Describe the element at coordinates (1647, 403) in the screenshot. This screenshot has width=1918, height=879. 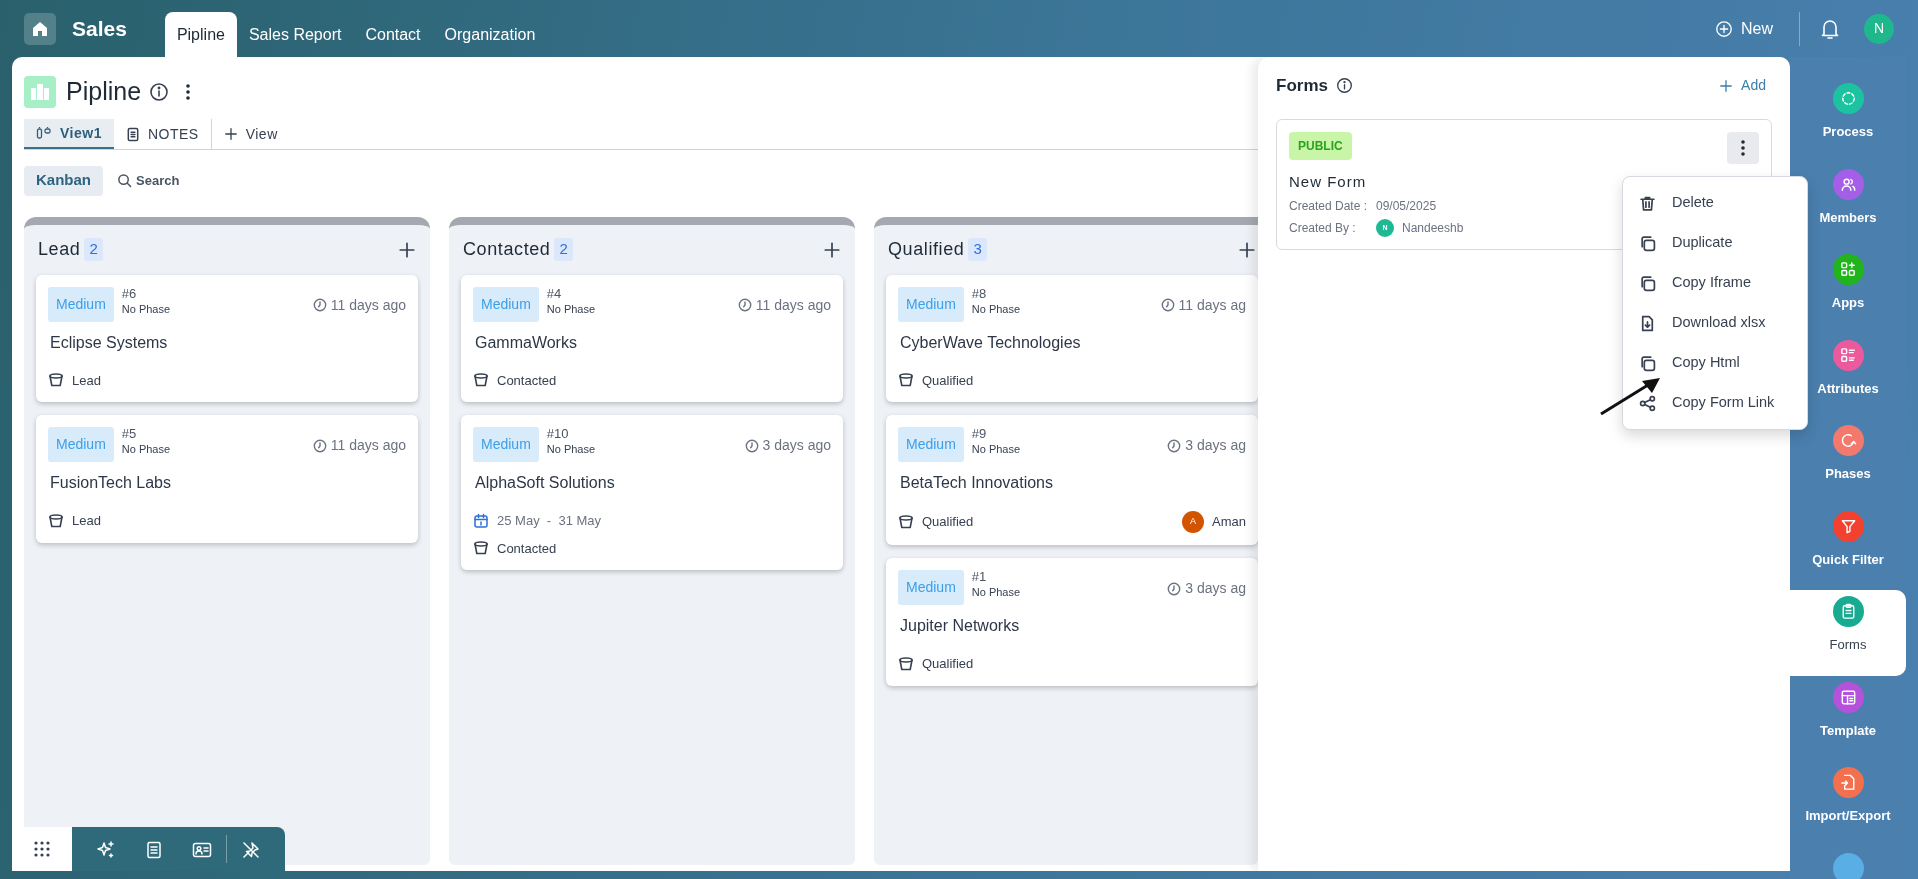
I see `share-icon` at that location.